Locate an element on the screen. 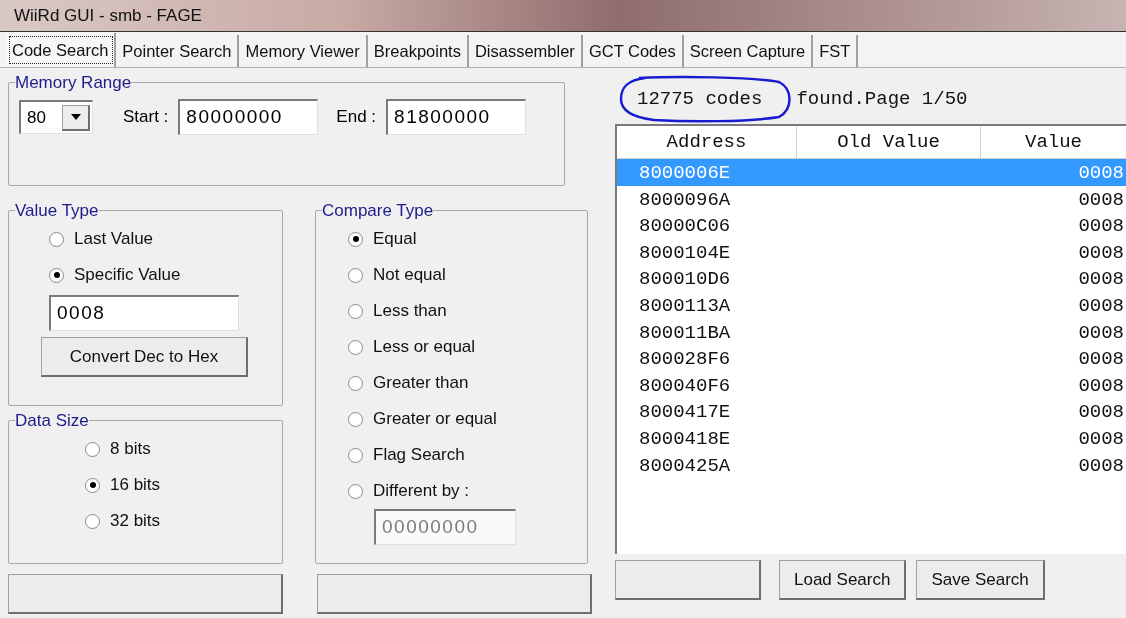  result-row: 8000104E 0008 is located at coordinates (871, 252).